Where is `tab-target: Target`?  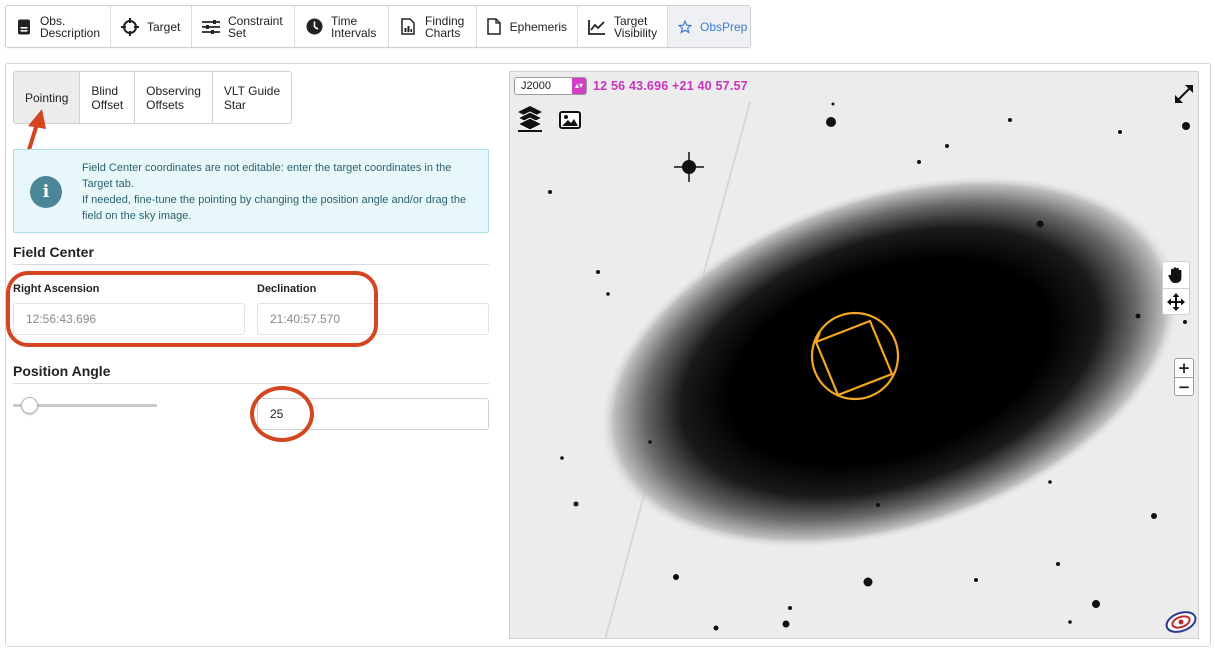
tab-target: Target is located at coordinates (151, 26).